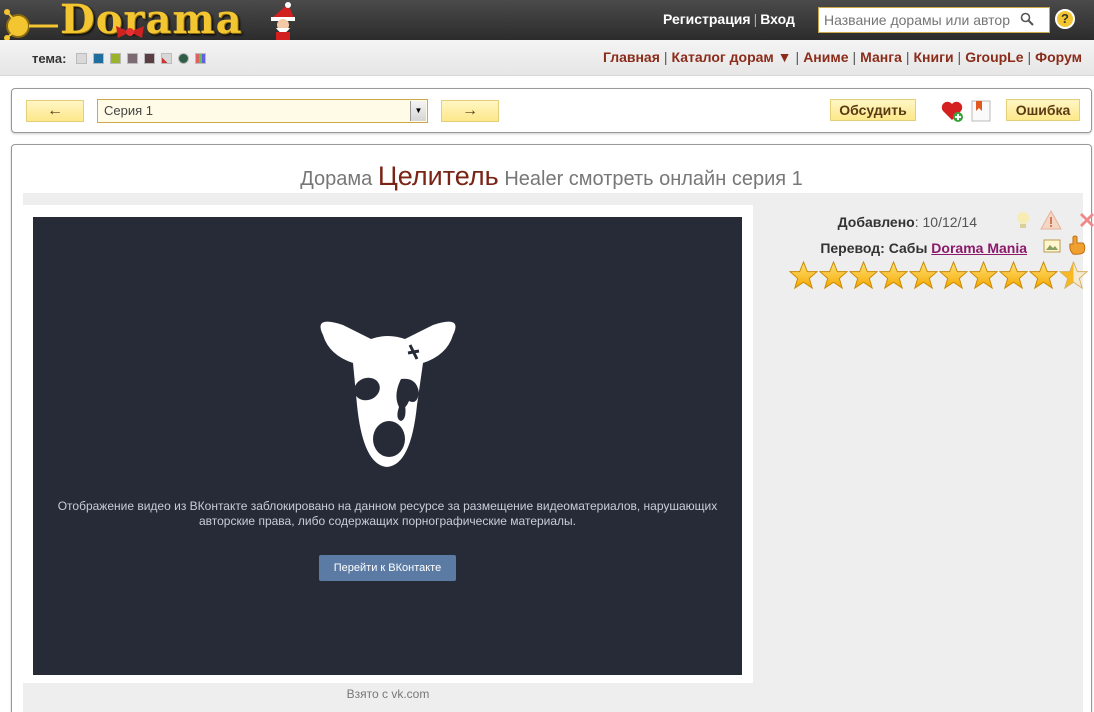 This screenshot has width=1094, height=712. I want to click on title-suffix: Healer смотреть онлайн серия 1, so click(653, 179).